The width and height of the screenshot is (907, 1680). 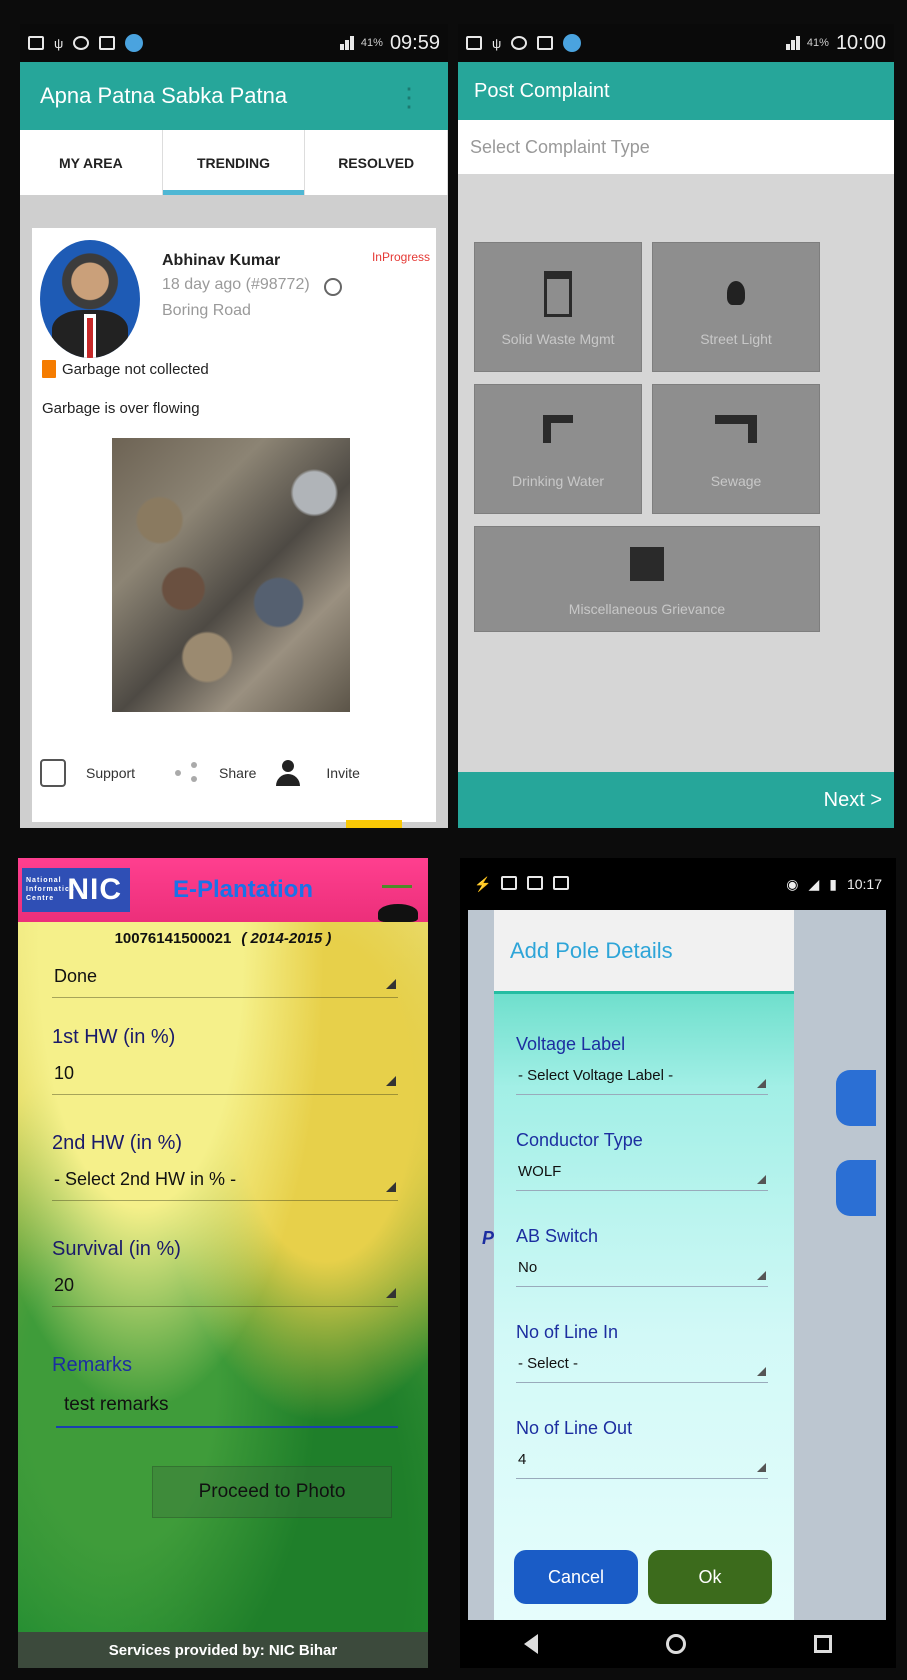 I want to click on vibrate-icon: ◉, so click(x=792, y=883).